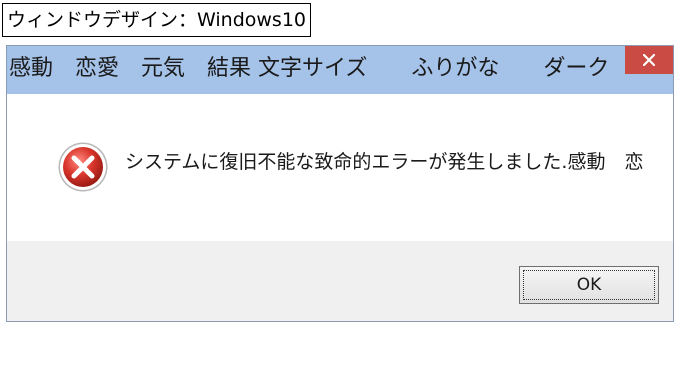  Describe the element at coordinates (309, 68) in the screenshot. I see `window-title: 感動 恋愛 元気 結果 文字サイズ ふりがな ダーク` at that location.